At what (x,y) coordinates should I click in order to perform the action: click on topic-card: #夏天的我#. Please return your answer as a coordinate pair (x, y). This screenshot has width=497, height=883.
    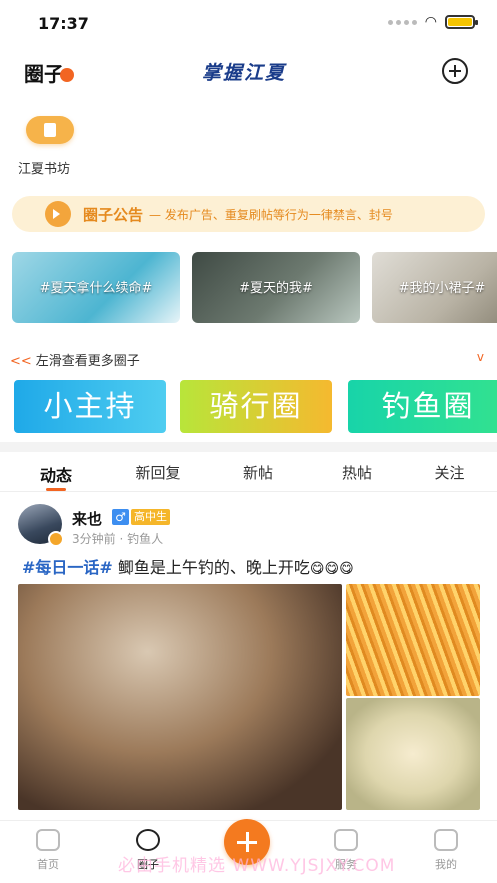
    Looking at the image, I should click on (276, 287).